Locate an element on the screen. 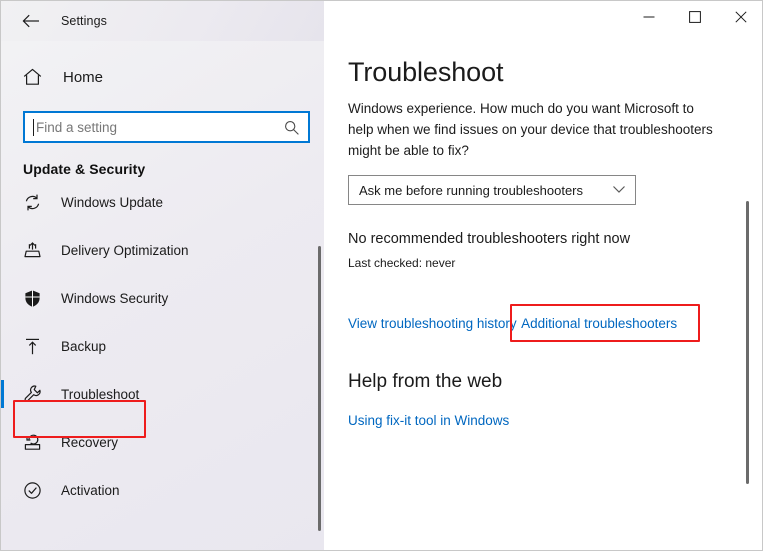 This screenshot has width=763, height=551. view-troubleshooting-history-link: View troubleshooting history is located at coordinates (432, 323).